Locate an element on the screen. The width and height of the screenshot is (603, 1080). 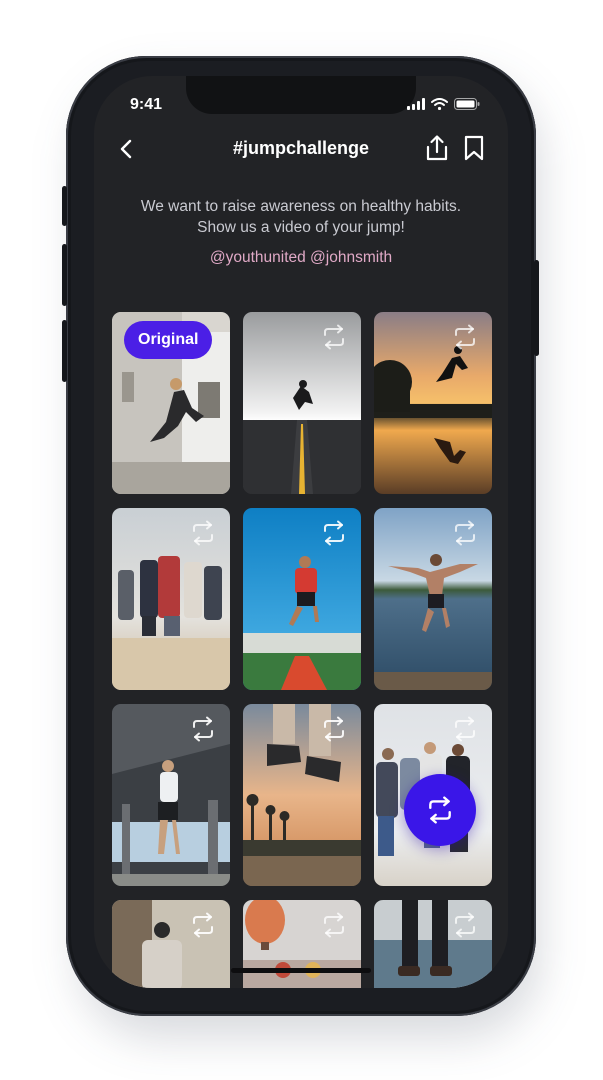
bookmark-icon is located at coordinates (474, 148).